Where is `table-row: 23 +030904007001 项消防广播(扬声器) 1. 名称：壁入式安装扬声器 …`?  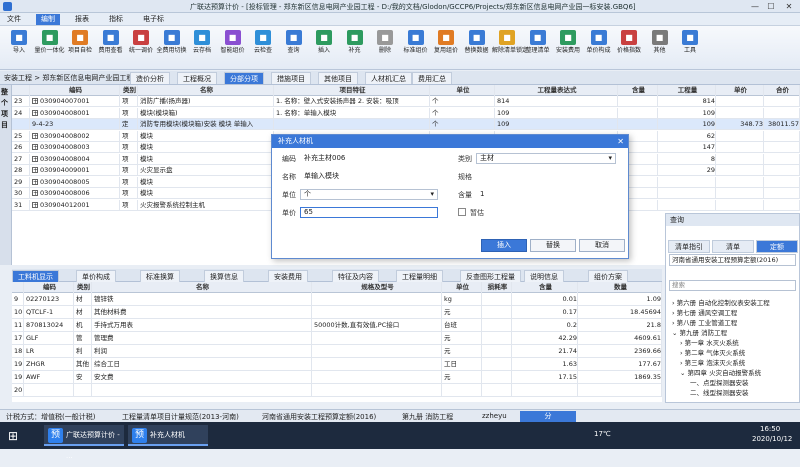 table-row: 23 +030904007001 项消防广播(扬声器) 1. 名称：壁入式安装扬声器 … is located at coordinates (406, 101).